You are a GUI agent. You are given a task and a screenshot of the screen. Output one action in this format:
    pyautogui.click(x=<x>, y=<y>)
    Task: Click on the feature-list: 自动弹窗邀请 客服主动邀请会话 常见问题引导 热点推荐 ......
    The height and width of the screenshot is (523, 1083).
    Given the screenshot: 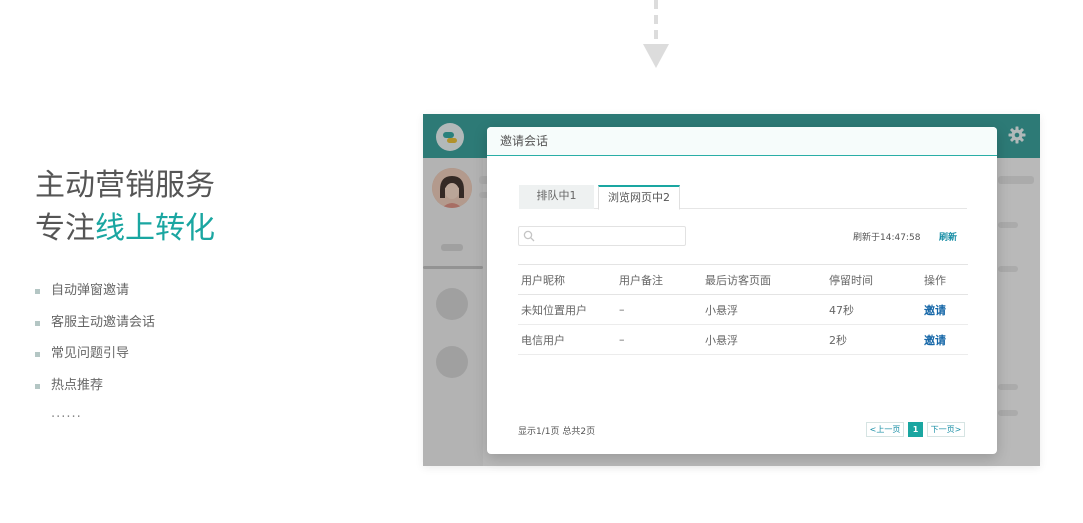 What is the action you would take?
    pyautogui.click(x=95, y=359)
    